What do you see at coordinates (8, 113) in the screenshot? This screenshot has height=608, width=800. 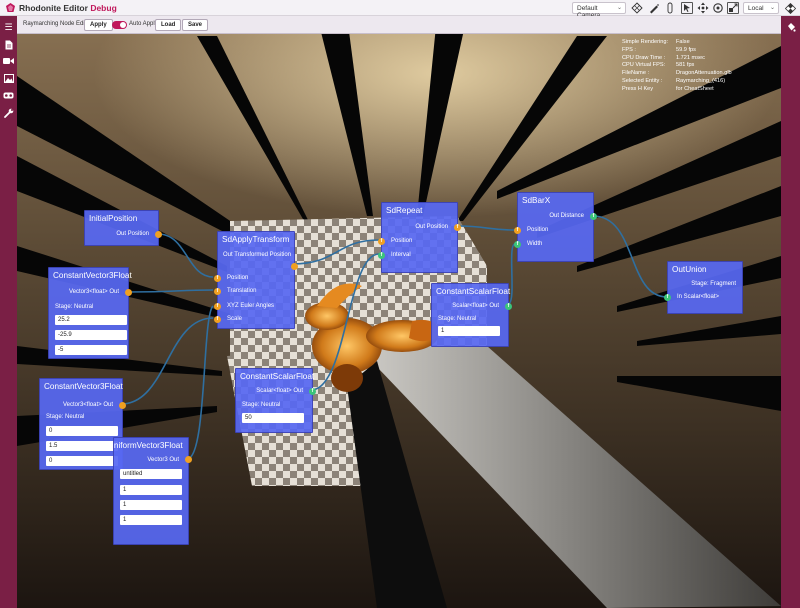 I see `wrench-icon` at bounding box center [8, 113].